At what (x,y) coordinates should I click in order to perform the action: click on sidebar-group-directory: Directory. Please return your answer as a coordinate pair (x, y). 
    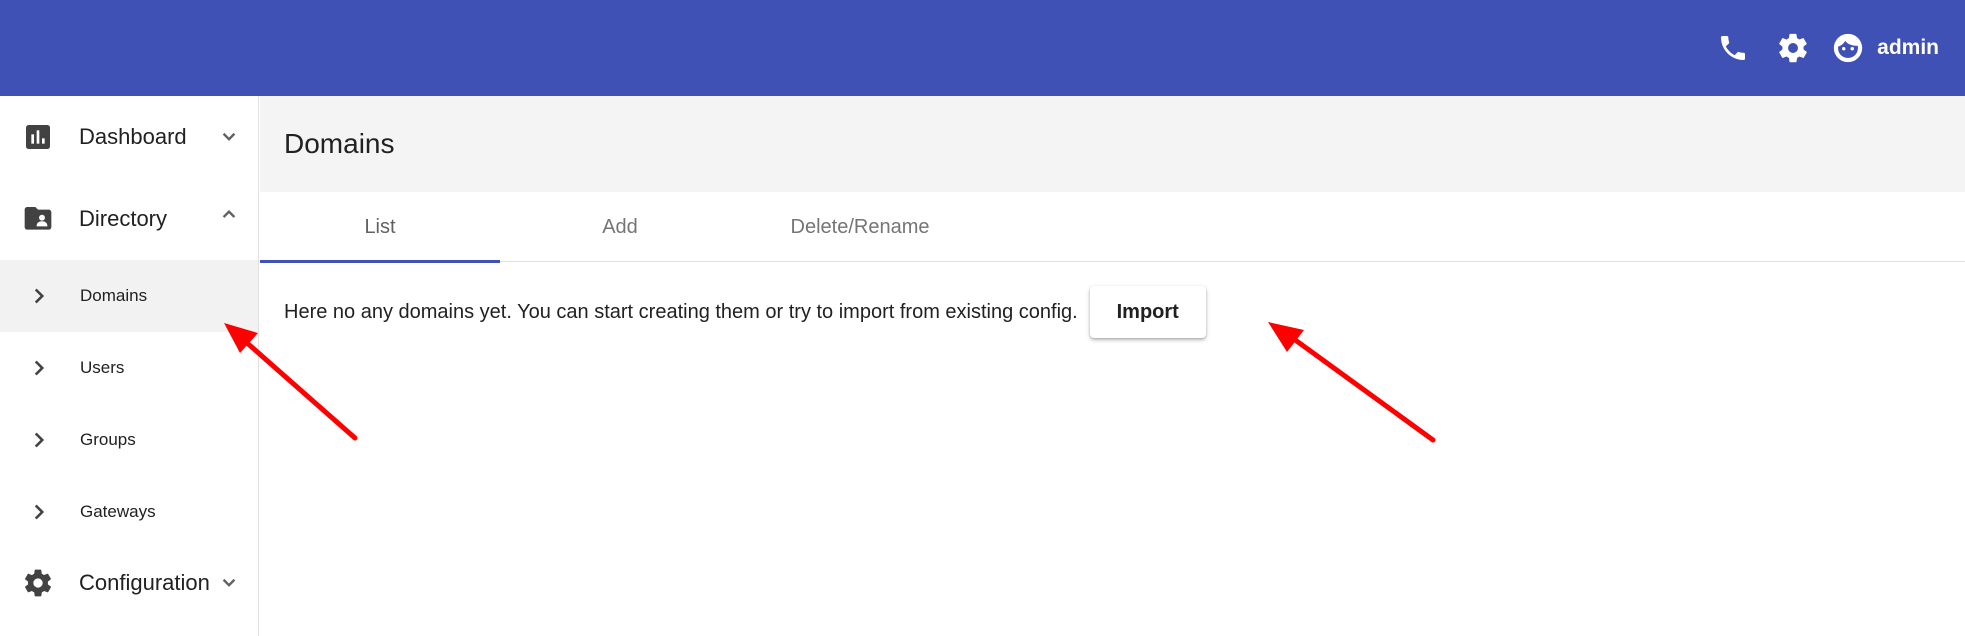
    Looking at the image, I should click on (129, 219).